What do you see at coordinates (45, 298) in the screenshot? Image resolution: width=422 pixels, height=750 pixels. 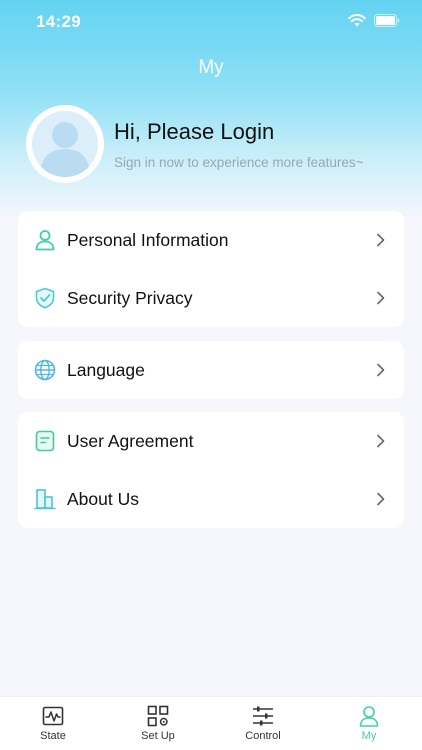 I see `shield-icon` at bounding box center [45, 298].